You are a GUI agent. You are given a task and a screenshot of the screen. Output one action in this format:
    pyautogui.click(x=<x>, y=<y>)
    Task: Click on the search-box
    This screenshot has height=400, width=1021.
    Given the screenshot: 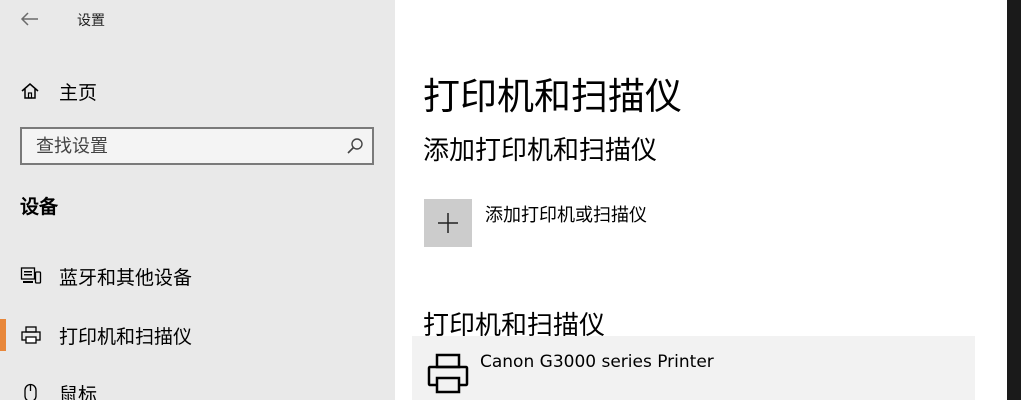 What is the action you would take?
    pyautogui.click(x=197, y=146)
    